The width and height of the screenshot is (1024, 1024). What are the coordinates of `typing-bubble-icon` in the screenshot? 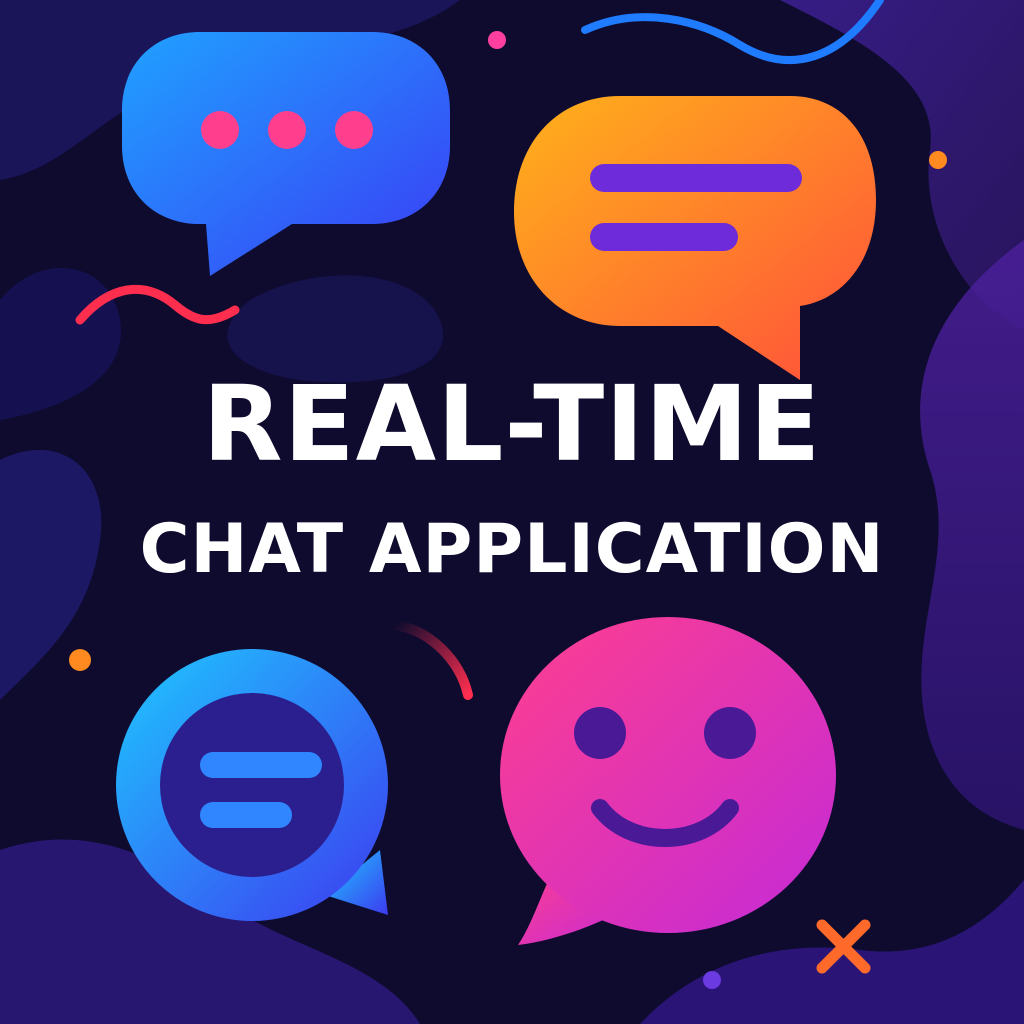 It's located at (286, 154).